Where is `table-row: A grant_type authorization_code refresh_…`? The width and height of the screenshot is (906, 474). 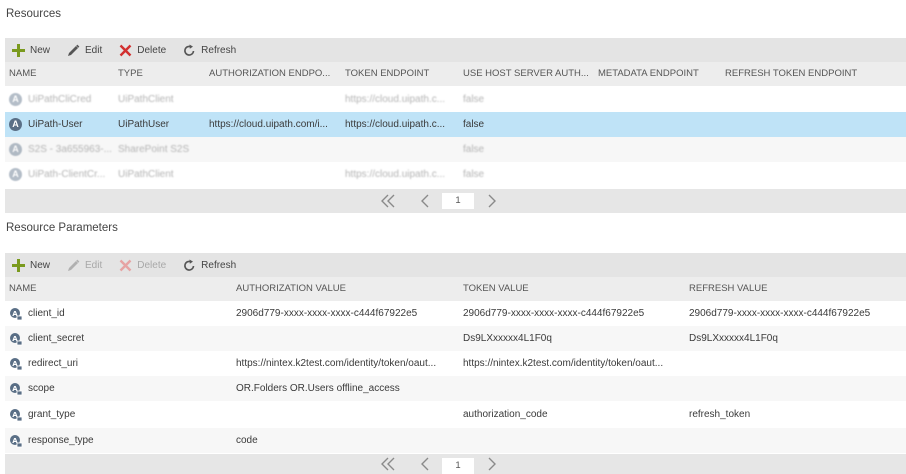 table-row: A grant_type authorization_code refresh_… is located at coordinates (455, 414).